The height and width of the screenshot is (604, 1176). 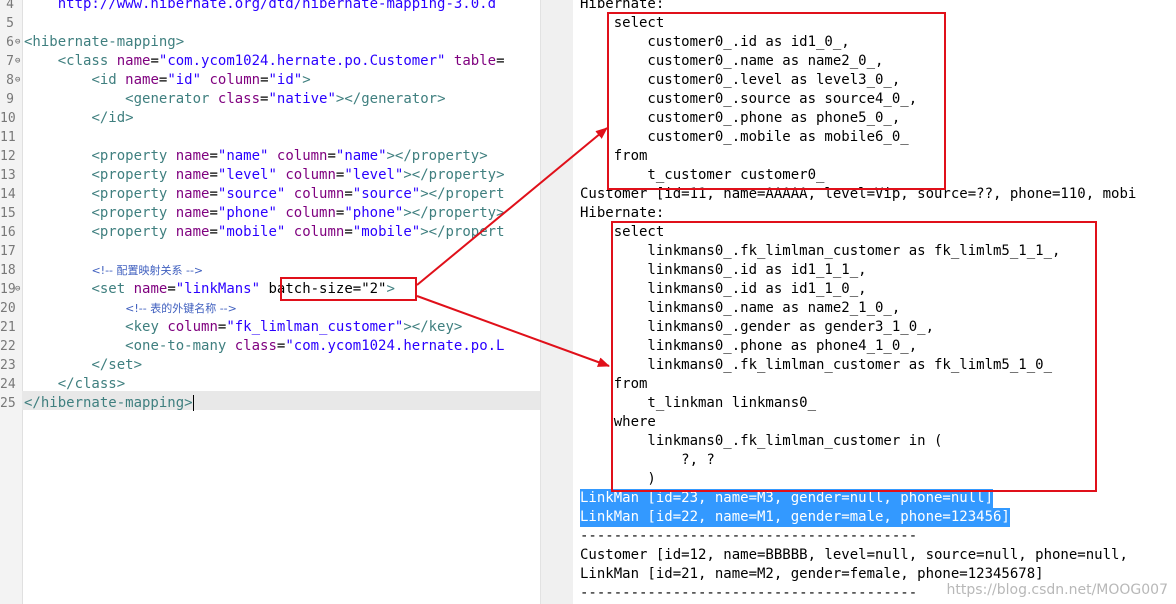 What do you see at coordinates (104, 42) in the screenshot?
I see `code-line: <hibernate-mapping>` at bounding box center [104, 42].